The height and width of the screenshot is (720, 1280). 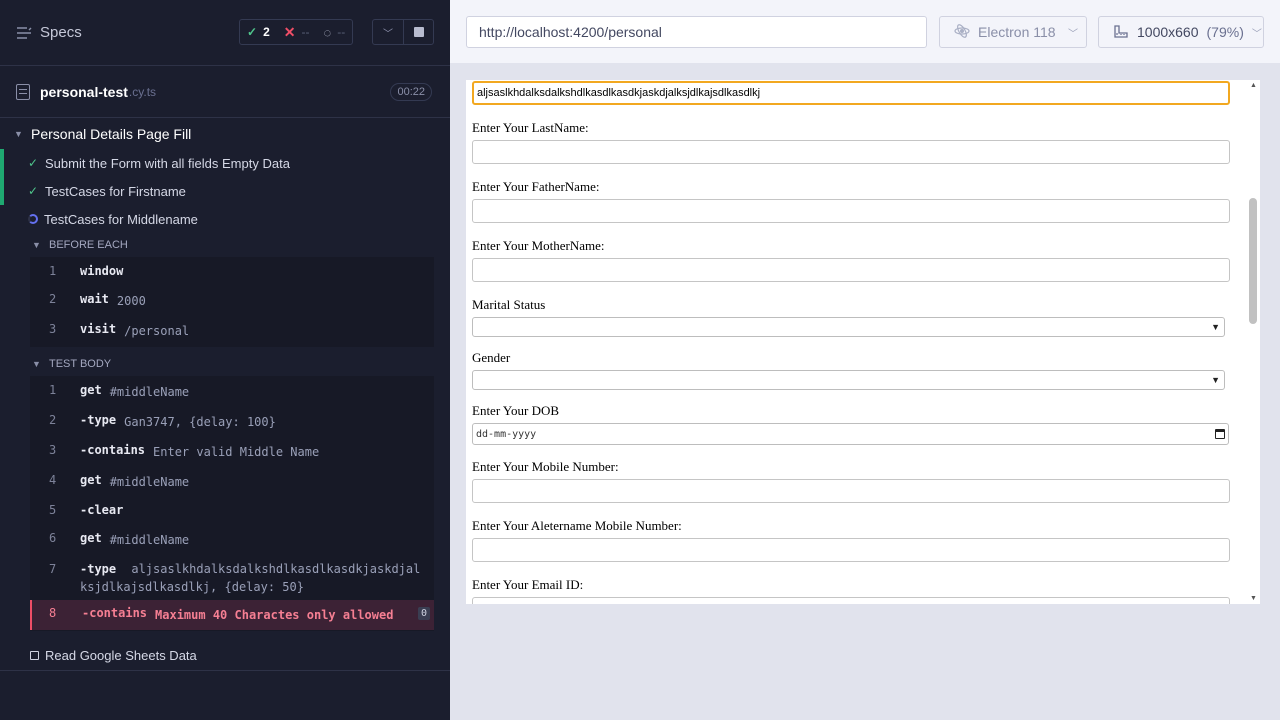 What do you see at coordinates (94, 299) in the screenshot?
I see `command-name: wait` at bounding box center [94, 299].